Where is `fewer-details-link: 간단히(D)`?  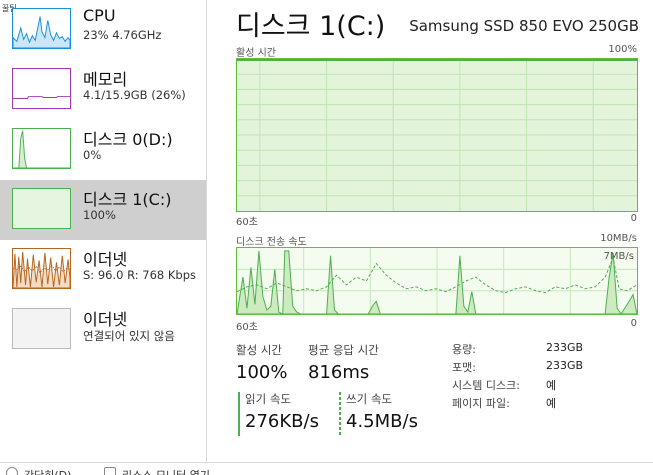 fewer-details-link: 간단히(D) is located at coordinates (47, 471).